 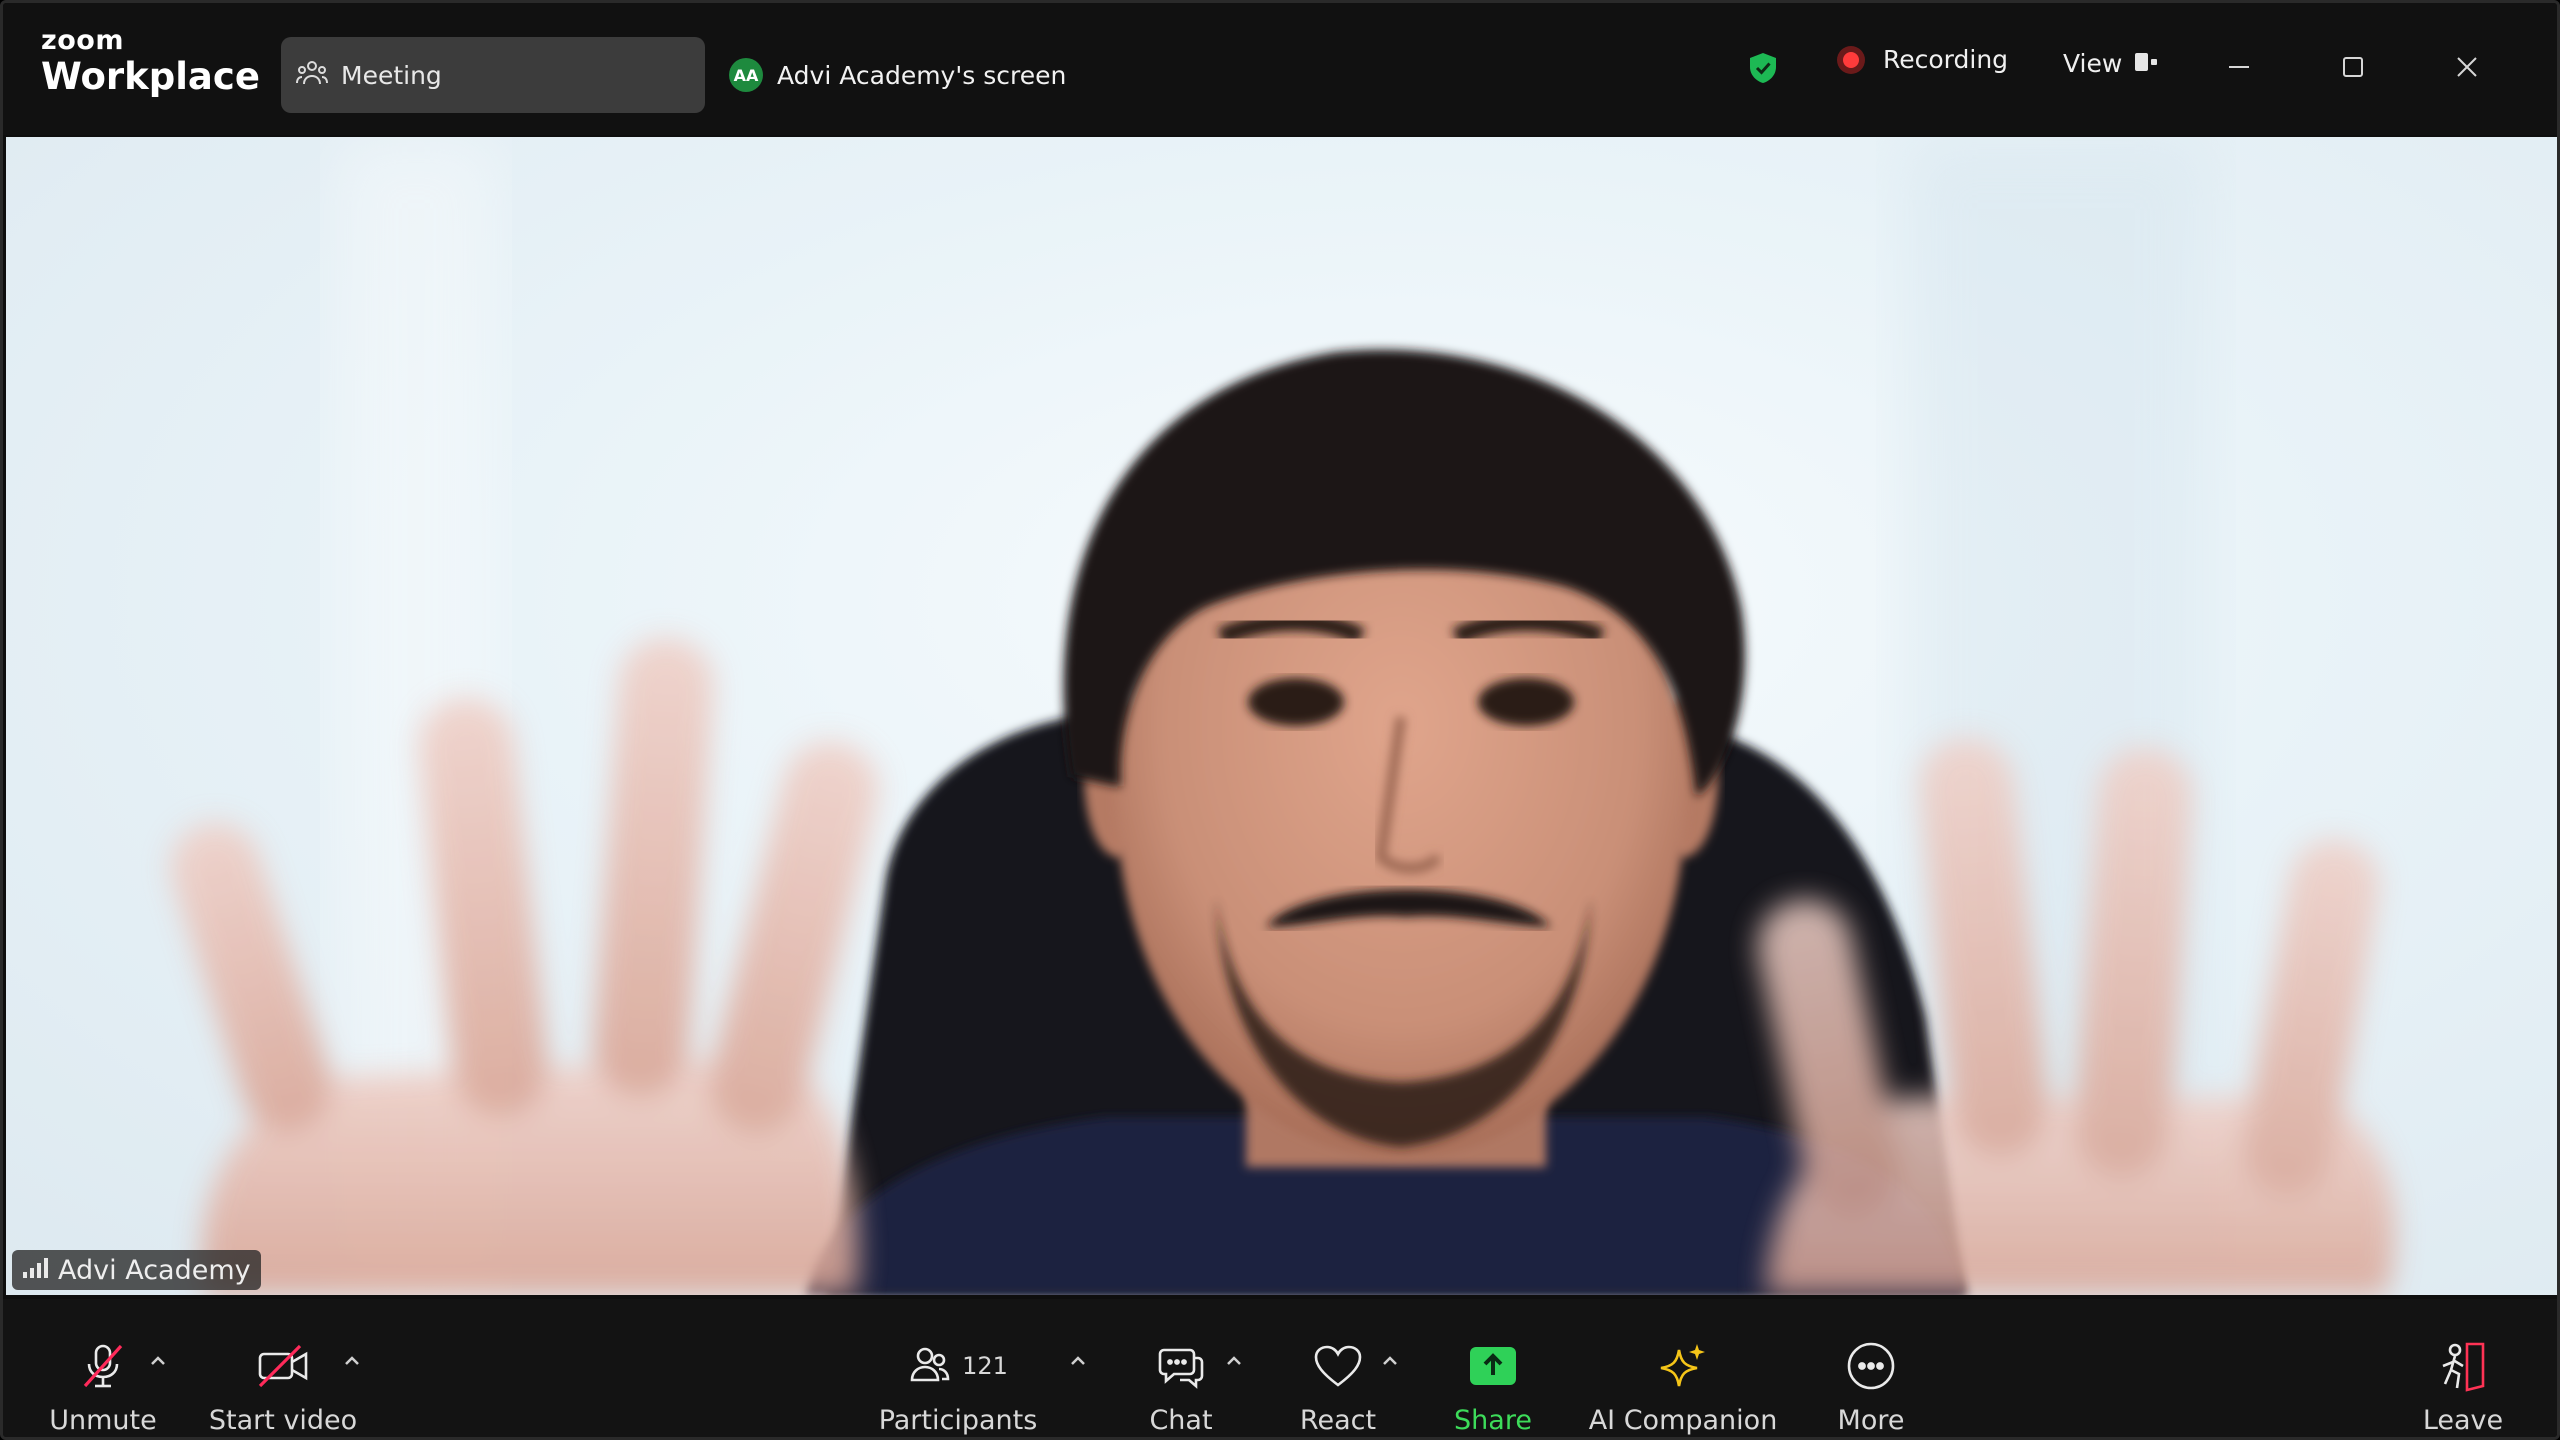 I want to click on video-camera-off-icon, so click(x=283, y=1366).